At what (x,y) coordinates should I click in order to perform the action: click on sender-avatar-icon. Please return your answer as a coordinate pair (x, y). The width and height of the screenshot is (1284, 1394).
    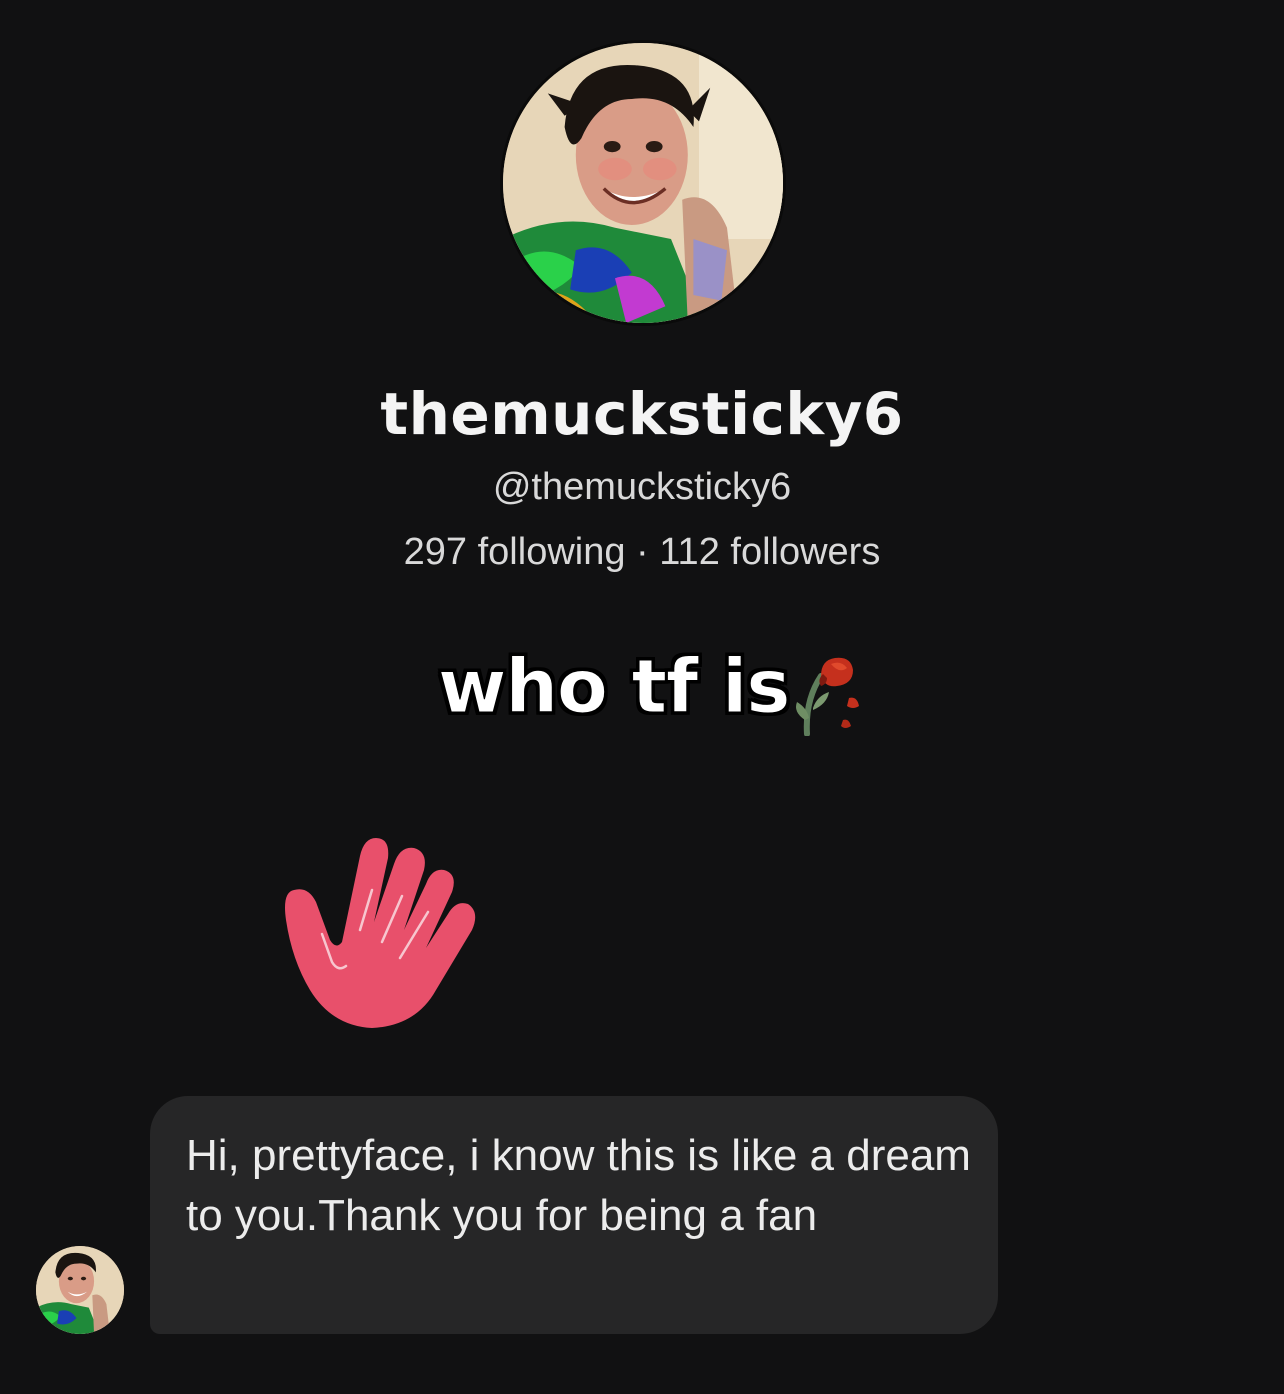
    Looking at the image, I should click on (80, 1290).